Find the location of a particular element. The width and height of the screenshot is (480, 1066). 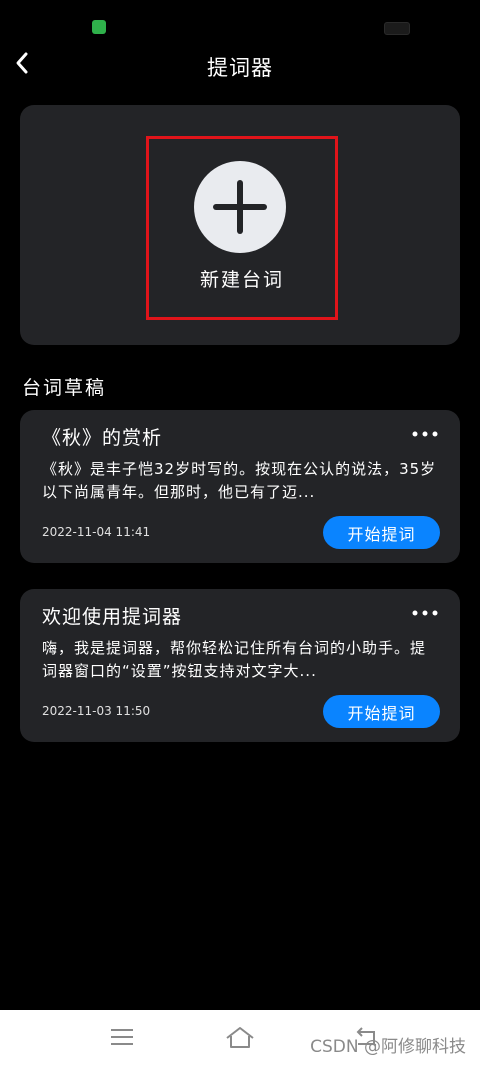

battery-icon is located at coordinates (397, 28).